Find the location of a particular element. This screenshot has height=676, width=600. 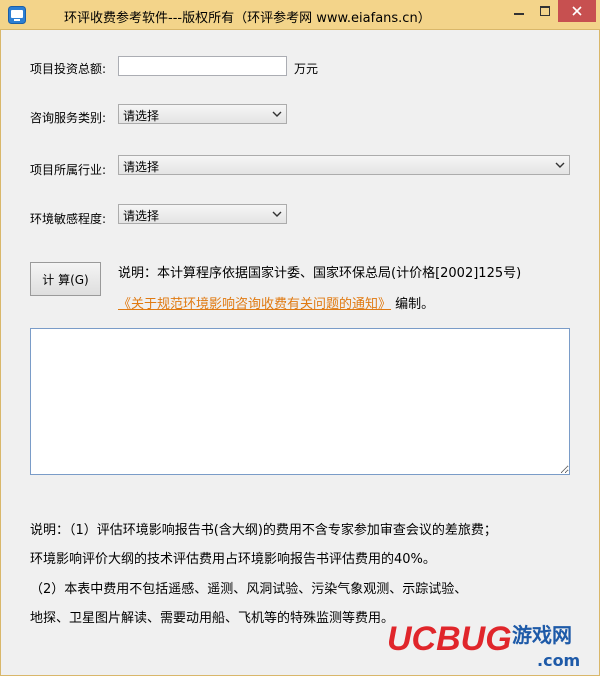

footer-note-4: 地探、卫星图片解读、需要动用船、飞机等的特殊监测等费用。 is located at coordinates (212, 618).